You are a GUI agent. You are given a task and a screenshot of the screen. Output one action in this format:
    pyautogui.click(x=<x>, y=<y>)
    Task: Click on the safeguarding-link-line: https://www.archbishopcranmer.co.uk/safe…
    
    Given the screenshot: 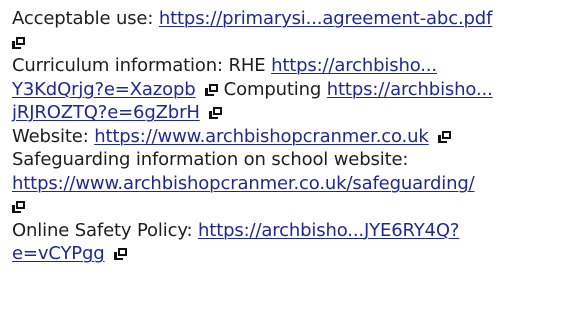 What is the action you would take?
    pyautogui.click(x=297, y=184)
    